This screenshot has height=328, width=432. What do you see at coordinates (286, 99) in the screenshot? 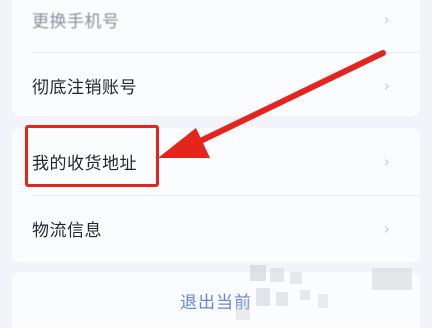
I see `arrow-shaft` at bounding box center [286, 99].